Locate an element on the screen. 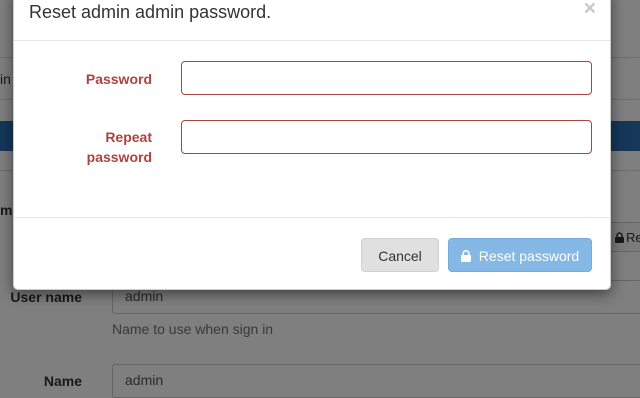 The height and width of the screenshot is (398, 640). repeat-password-label-line1: Repeat is located at coordinates (128, 137).